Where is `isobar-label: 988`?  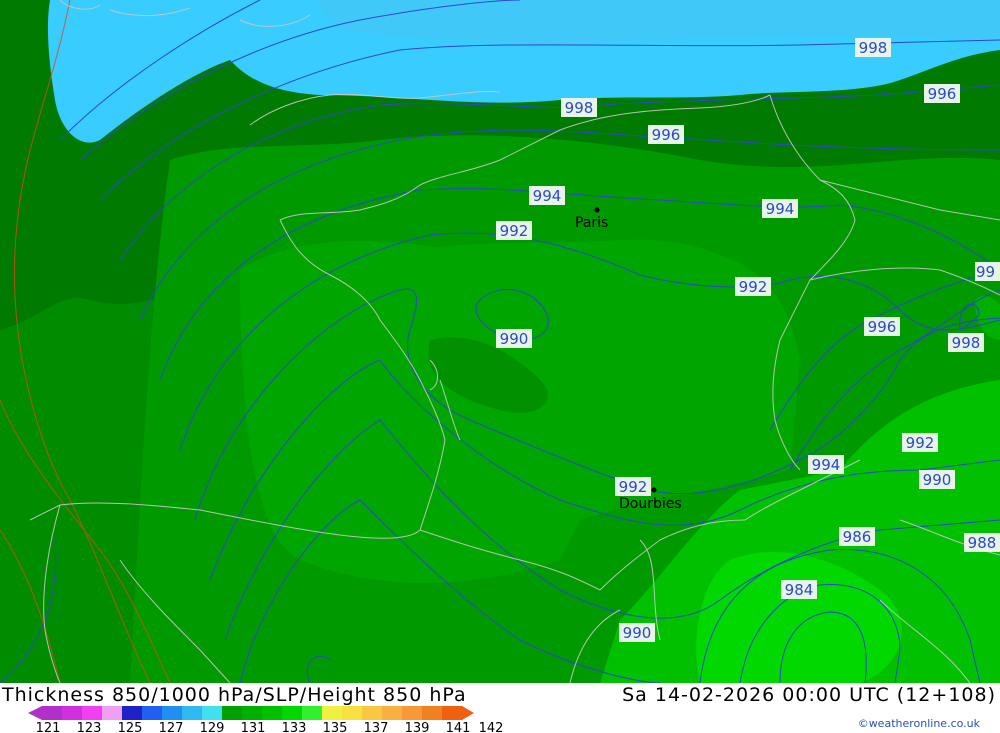
isobar-label: 988 is located at coordinates (982, 542).